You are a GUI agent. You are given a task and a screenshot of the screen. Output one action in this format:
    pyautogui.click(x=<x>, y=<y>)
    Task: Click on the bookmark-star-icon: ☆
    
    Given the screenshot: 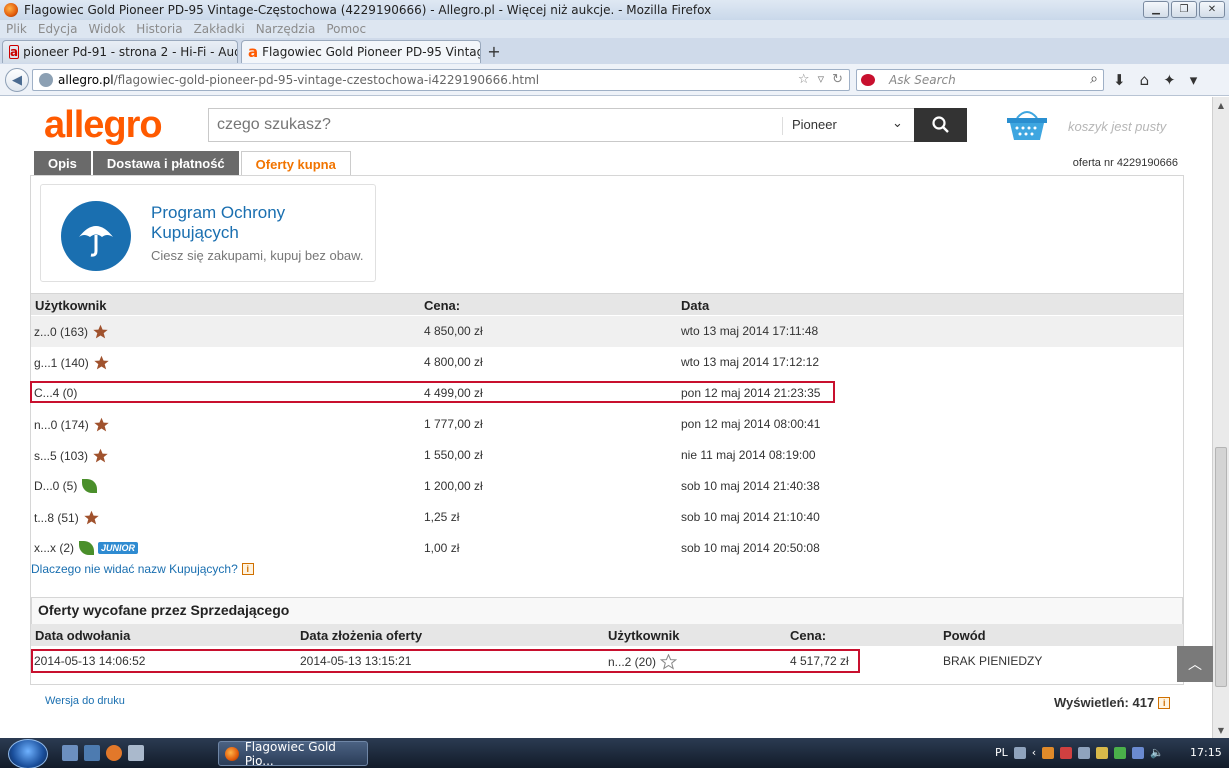 What is the action you would take?
    pyautogui.click(x=804, y=79)
    